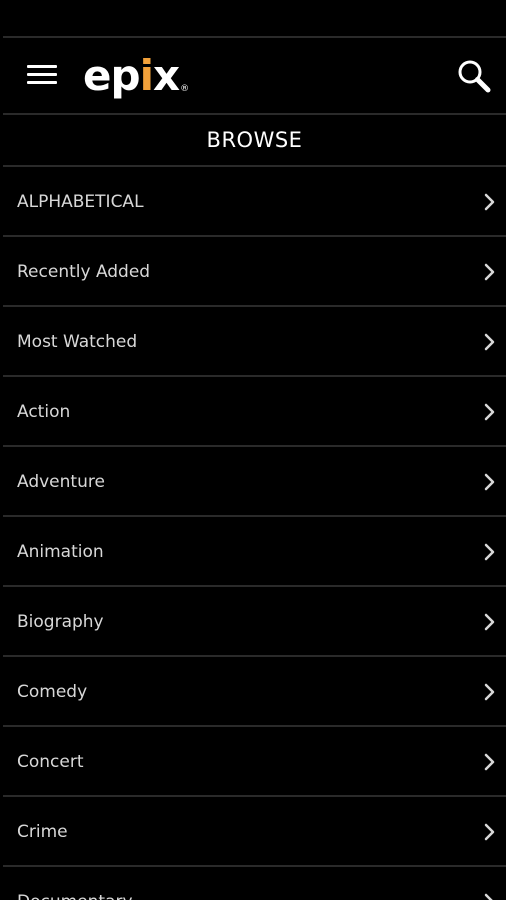 The image size is (506, 900). Describe the element at coordinates (254, 762) in the screenshot. I see `browse-item: Concert` at that location.